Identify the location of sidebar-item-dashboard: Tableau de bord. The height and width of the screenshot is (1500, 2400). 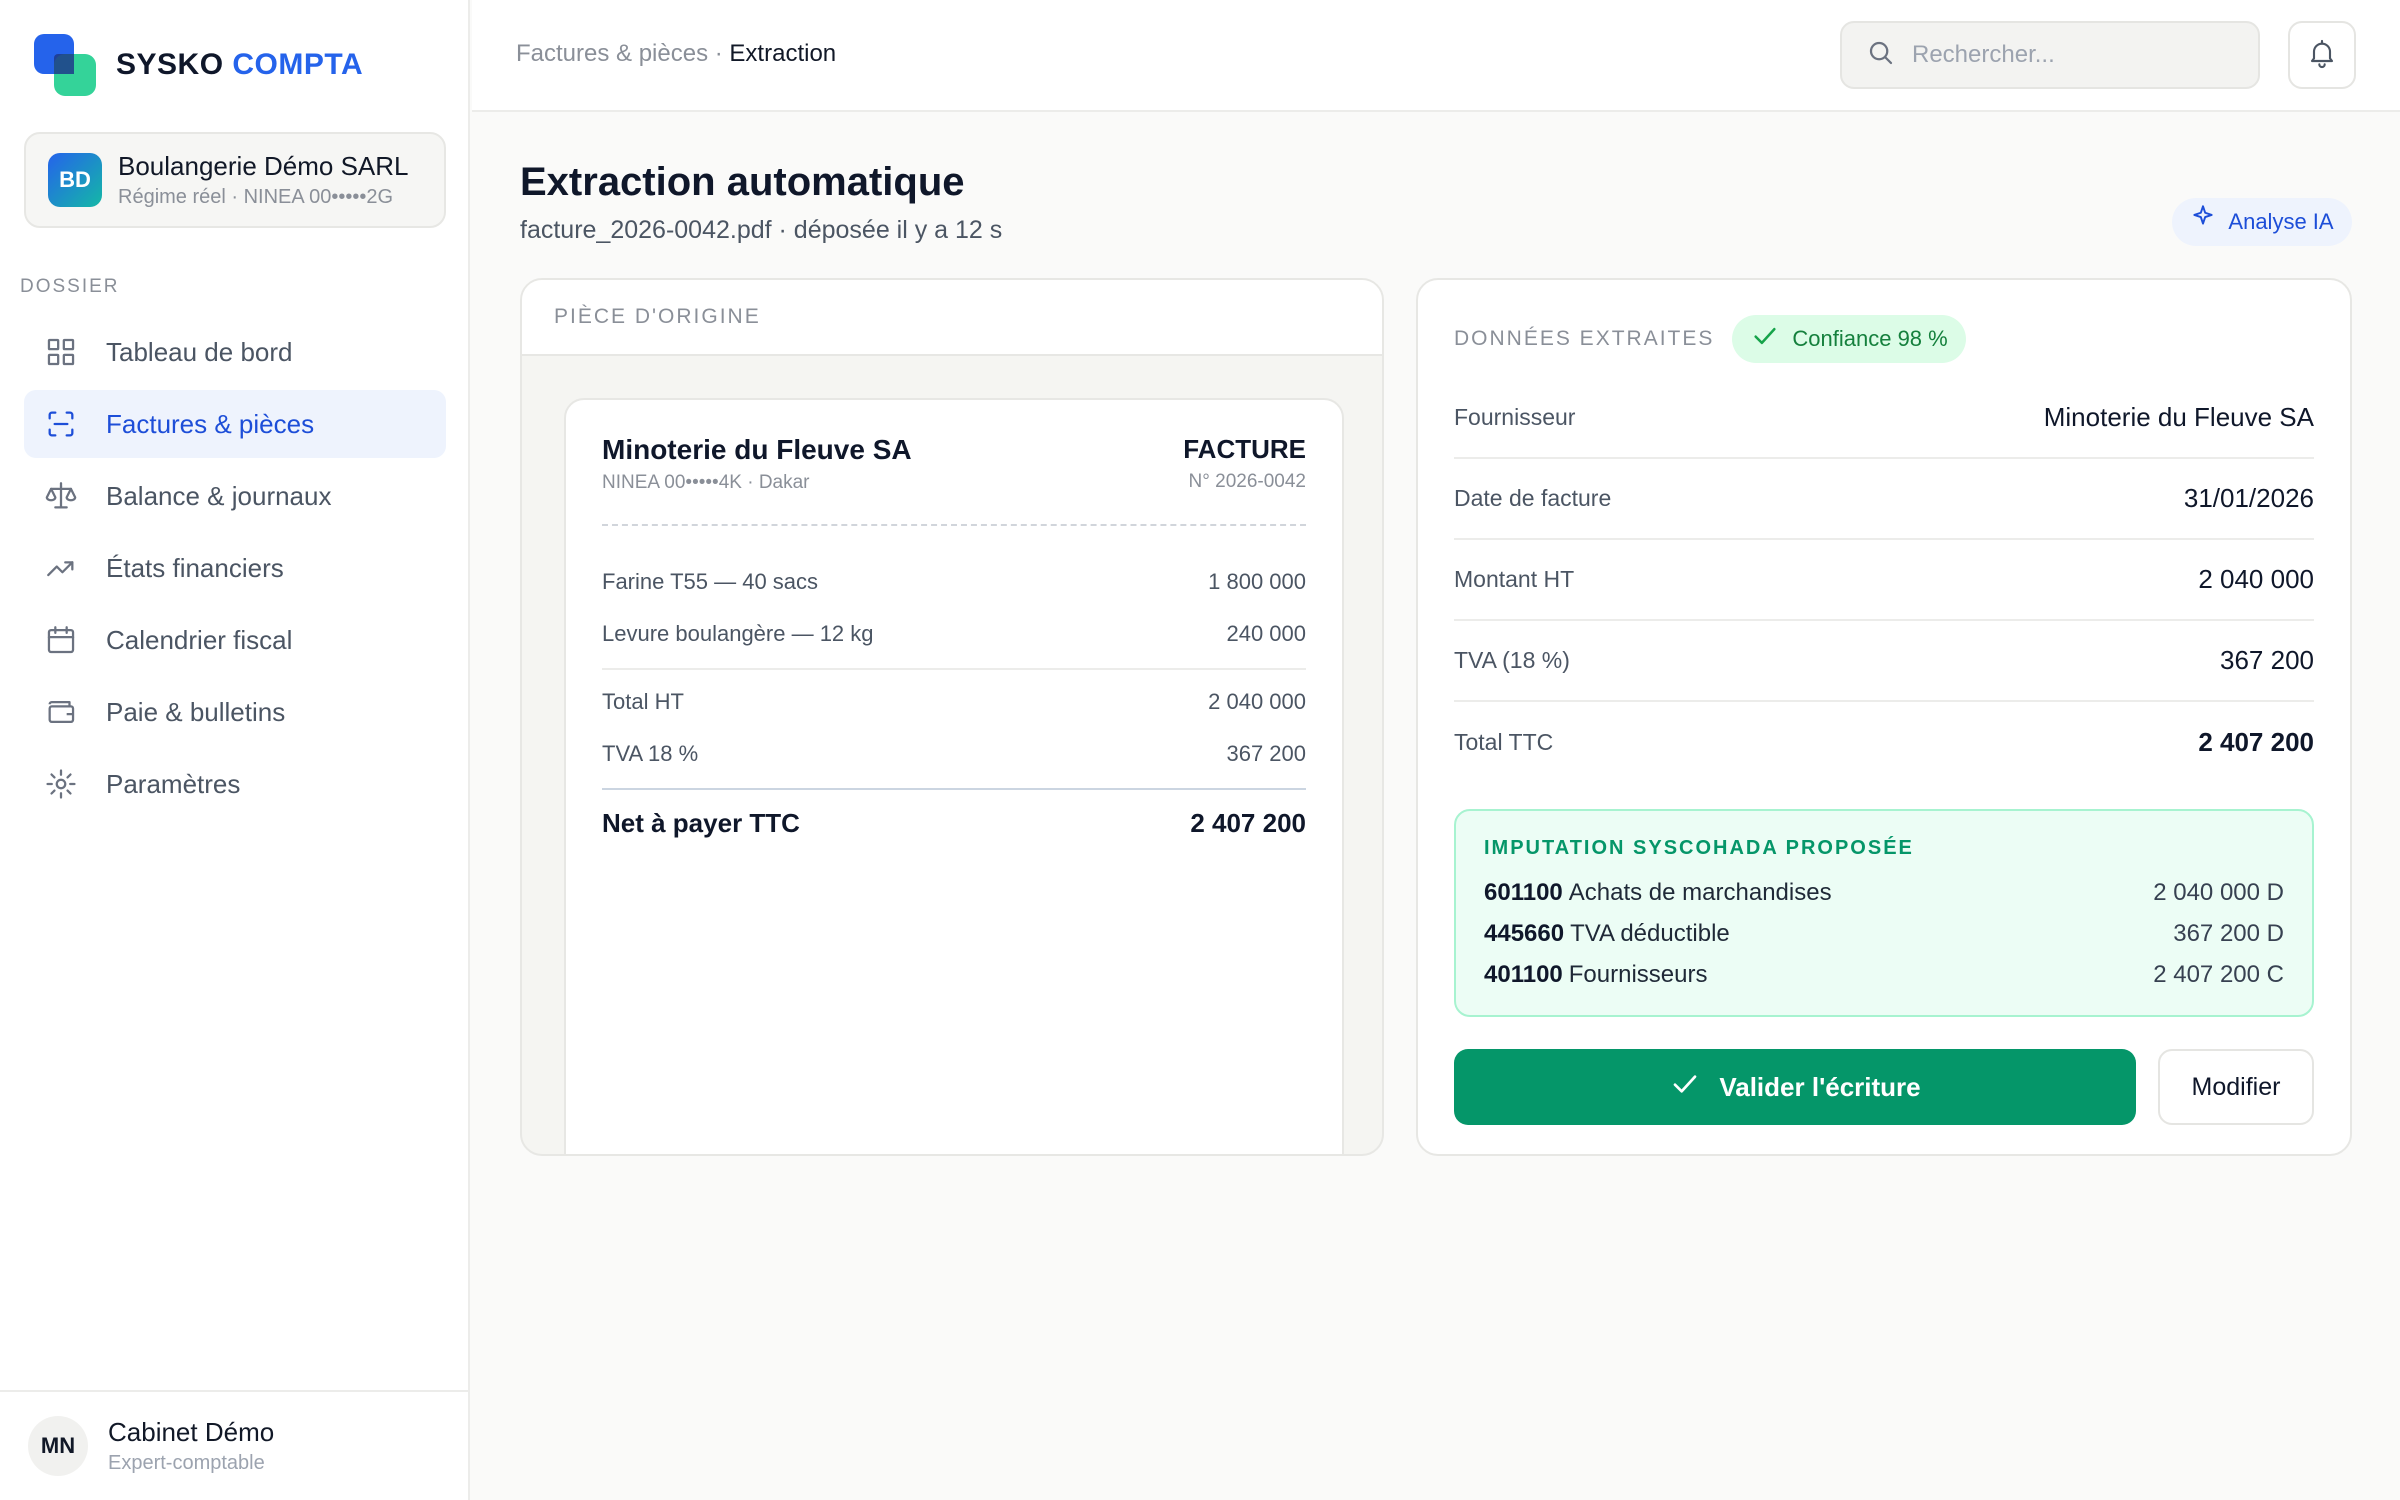
(235, 352).